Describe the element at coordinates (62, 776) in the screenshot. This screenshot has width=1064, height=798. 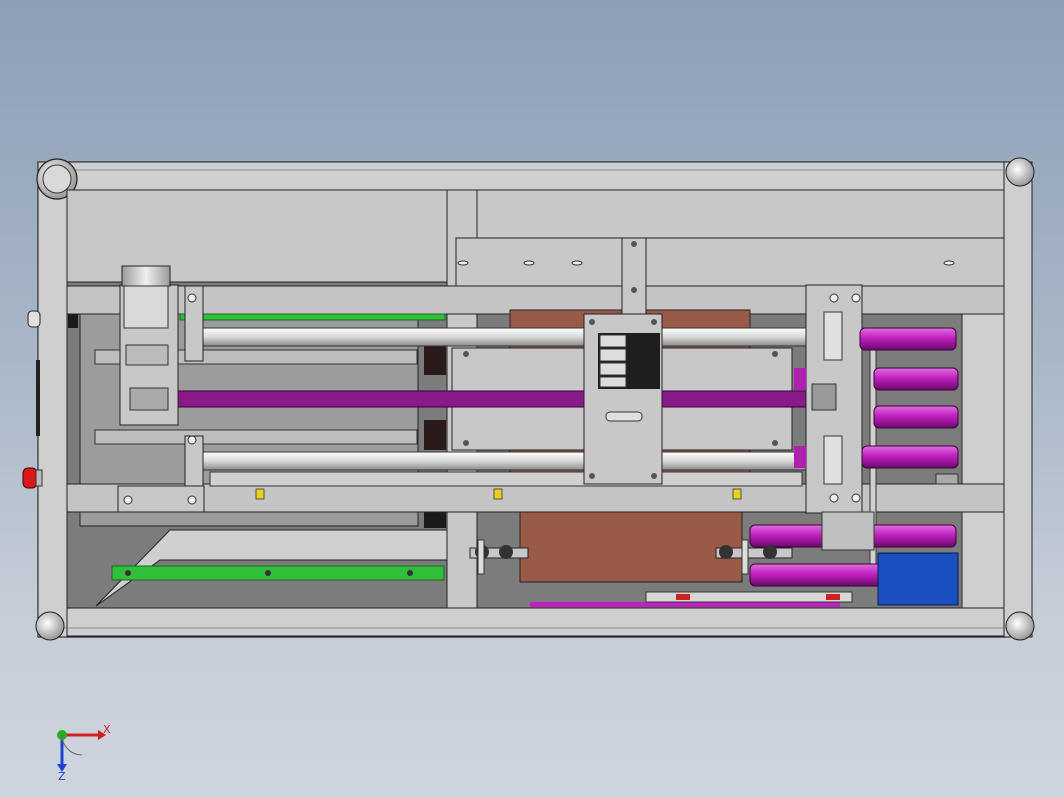
I see `triad-z-label: Z` at that location.